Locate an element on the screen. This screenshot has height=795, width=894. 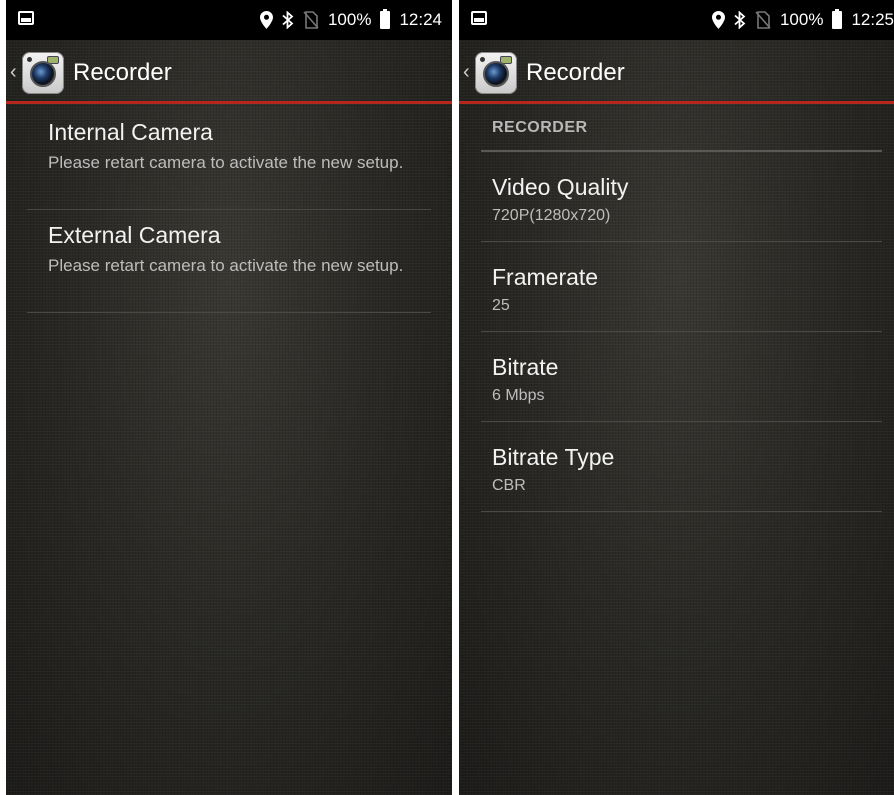
setting-framerate: Framerate 25 is located at coordinates (681, 287).